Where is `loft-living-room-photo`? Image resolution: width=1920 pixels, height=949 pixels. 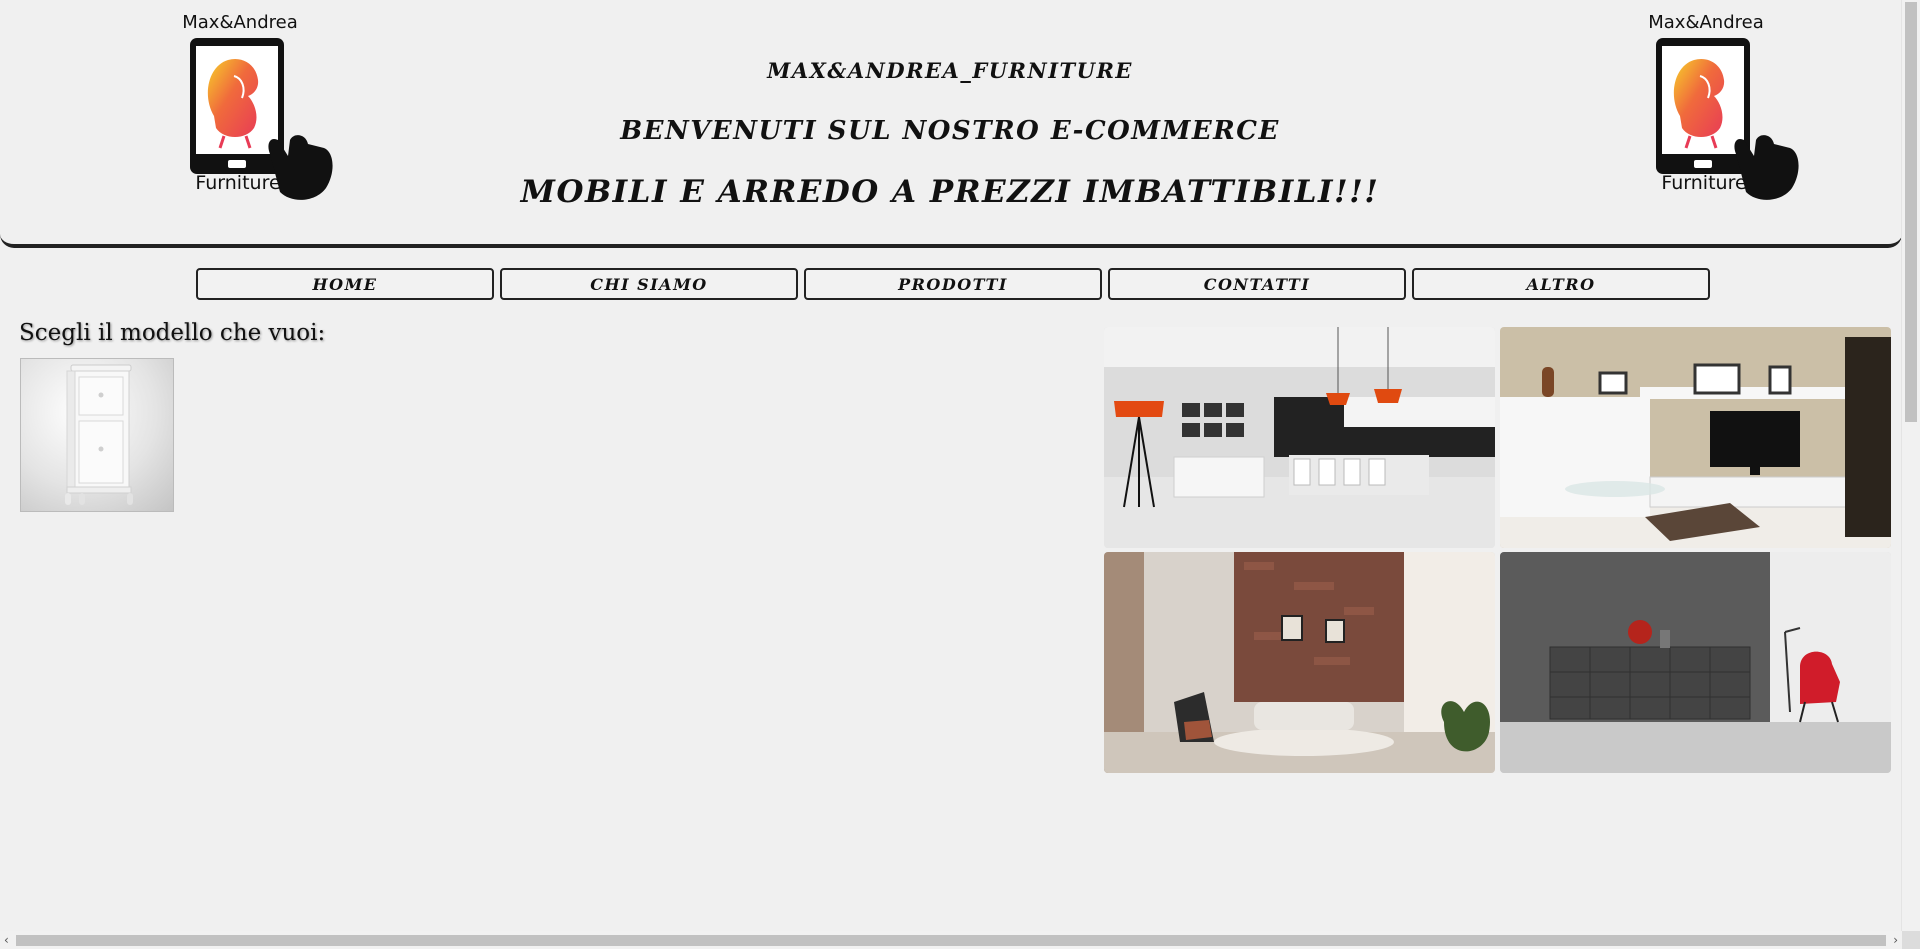
loft-living-room-photo is located at coordinates (1299, 662).